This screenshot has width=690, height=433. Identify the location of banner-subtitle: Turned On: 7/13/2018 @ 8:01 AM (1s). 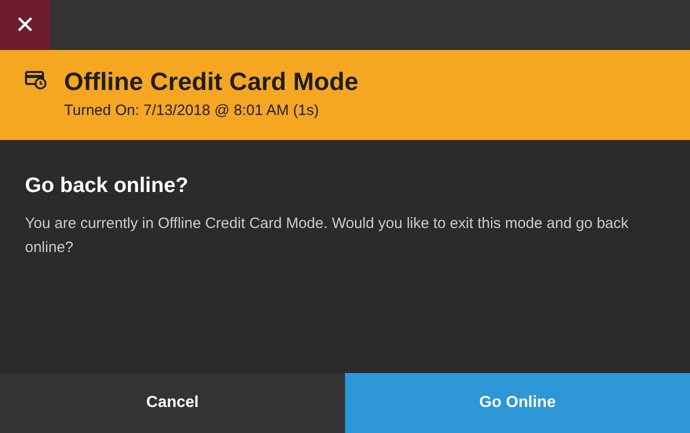
(192, 110).